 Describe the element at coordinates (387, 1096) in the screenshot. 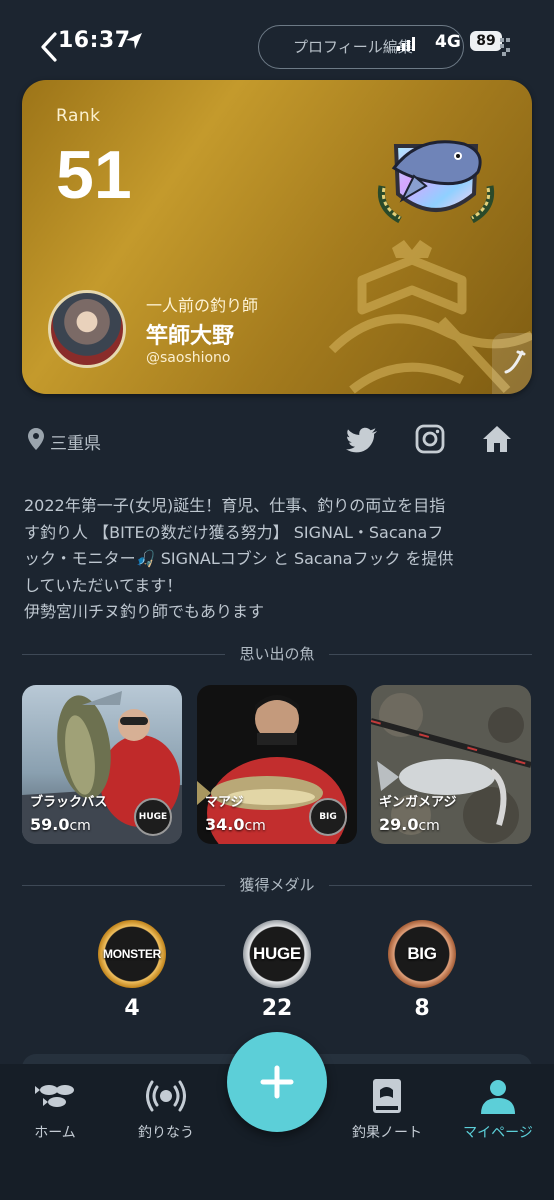

I see `notebook-icon` at that location.